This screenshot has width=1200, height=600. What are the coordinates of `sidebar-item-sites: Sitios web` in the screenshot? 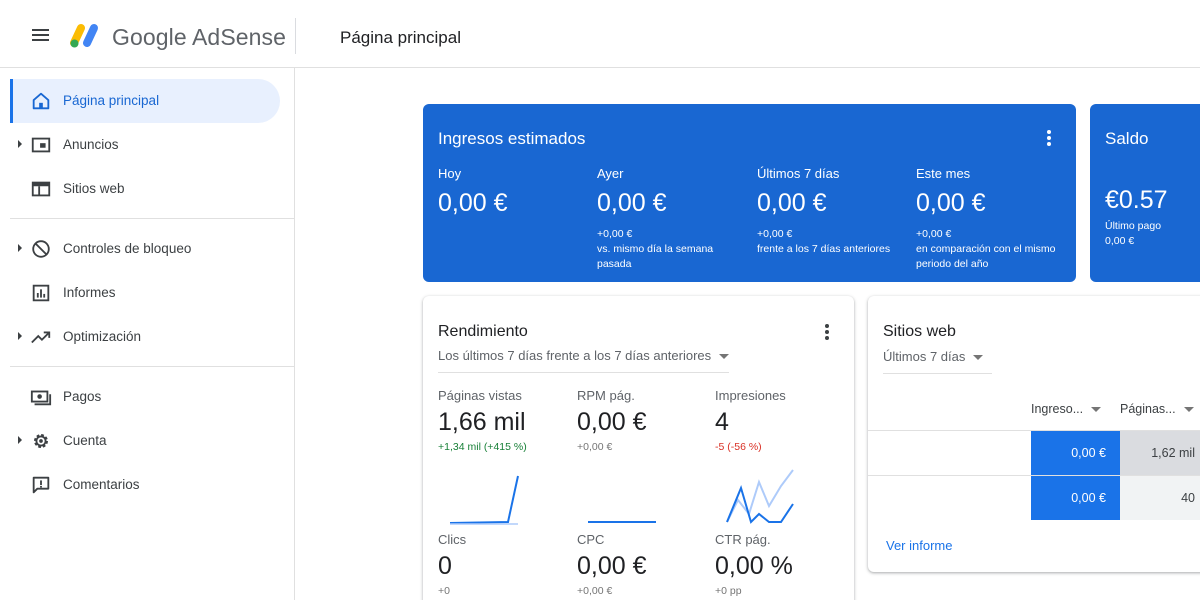 It's located at (145, 189).